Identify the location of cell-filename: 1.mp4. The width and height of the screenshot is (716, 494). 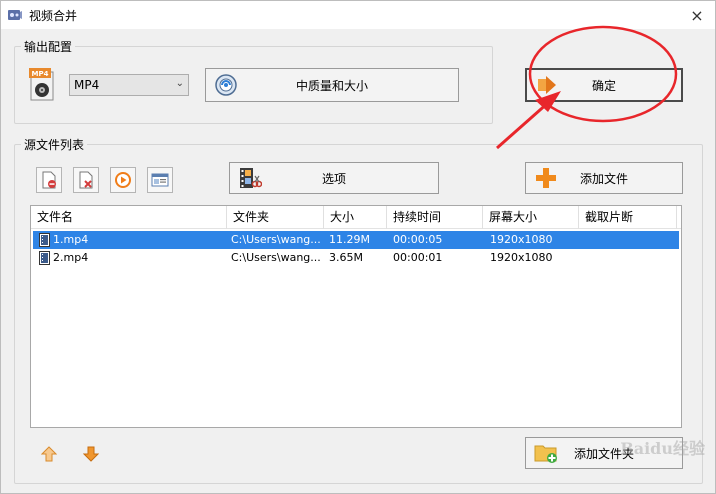
(71, 239).